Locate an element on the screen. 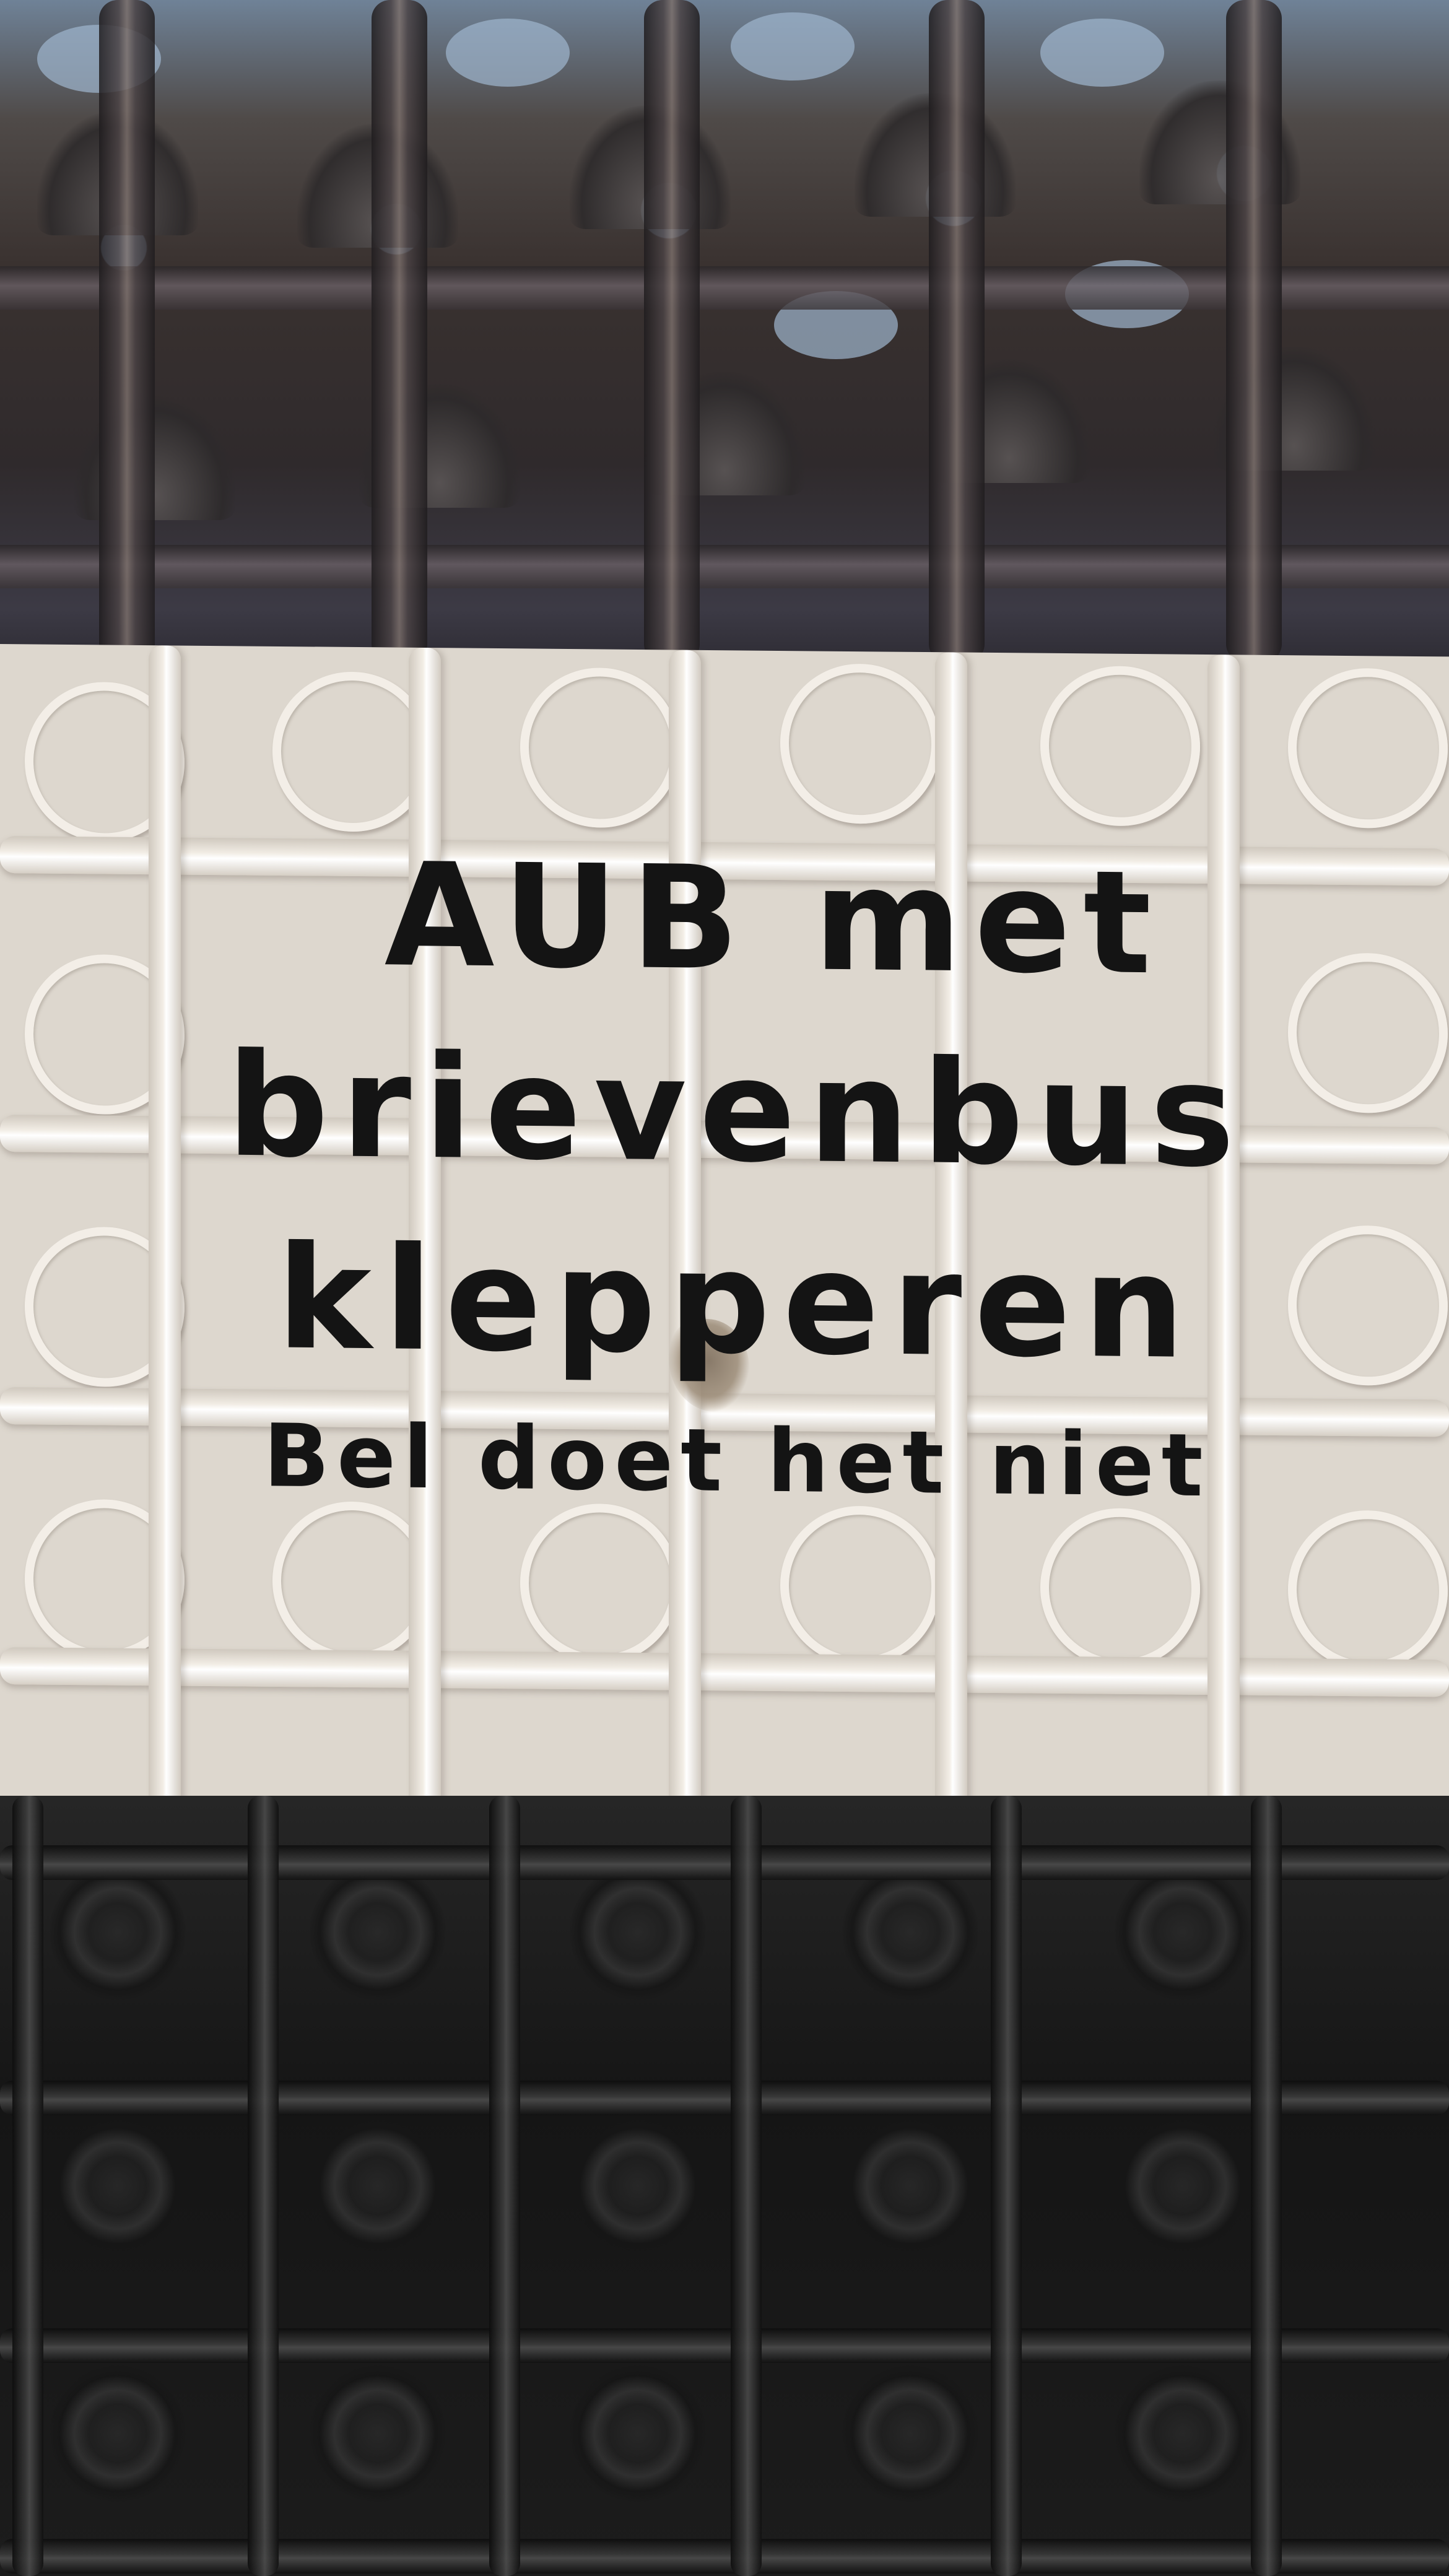 The image size is (1449, 2576). sign-line-4: Bel doet het niet is located at coordinates (737, 1462).